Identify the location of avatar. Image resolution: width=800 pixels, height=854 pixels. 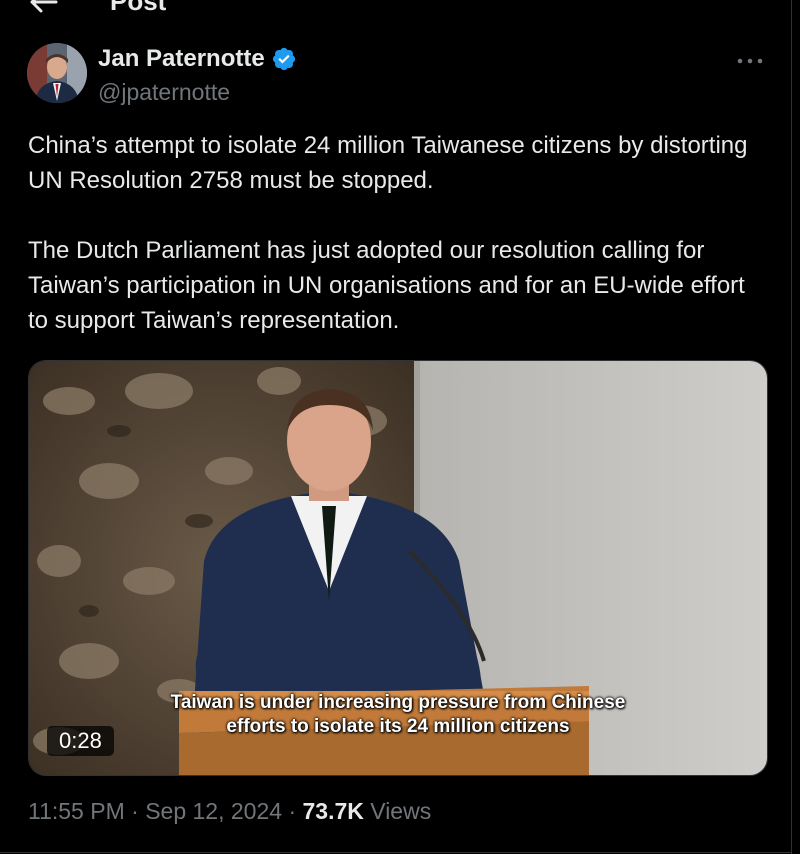
(57, 73).